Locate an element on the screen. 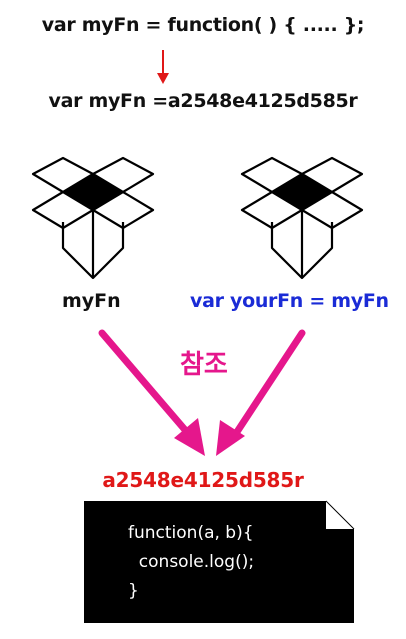  code-line-2: console.log(); is located at coordinates (191, 562).